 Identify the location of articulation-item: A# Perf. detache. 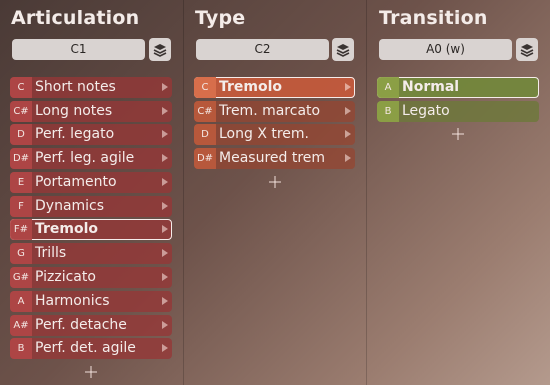
(91, 325).